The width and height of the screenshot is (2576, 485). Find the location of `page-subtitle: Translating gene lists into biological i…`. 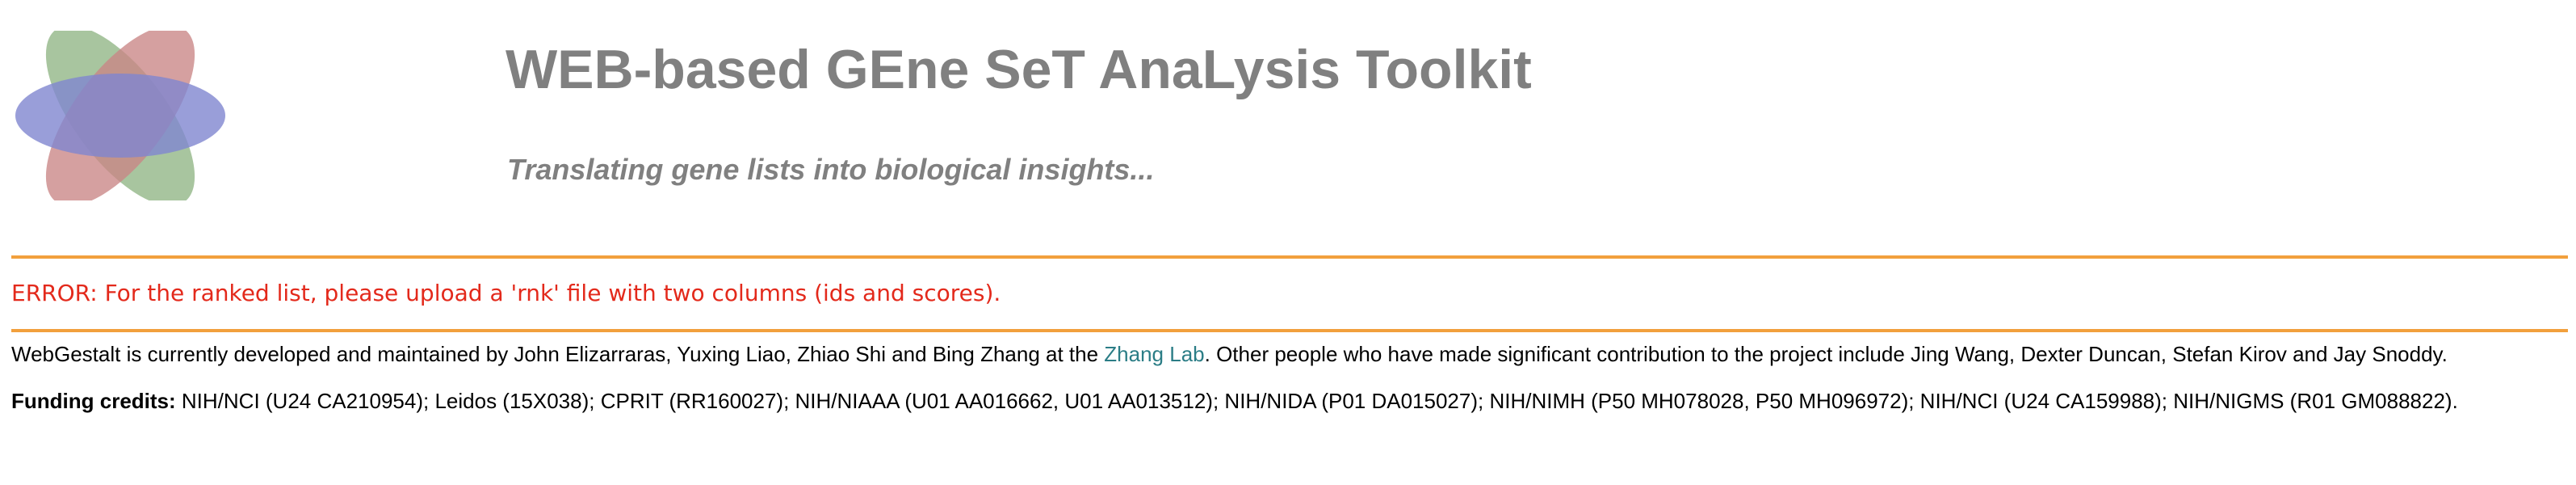

page-subtitle: Translating gene lists into biological i… is located at coordinates (831, 169).